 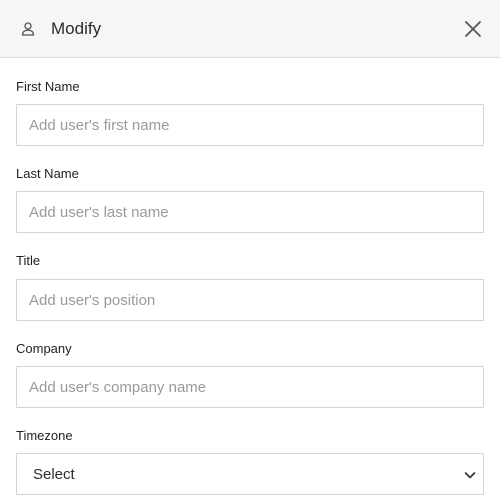 What do you see at coordinates (44, 435) in the screenshot?
I see `timezone-label: Timezone` at bounding box center [44, 435].